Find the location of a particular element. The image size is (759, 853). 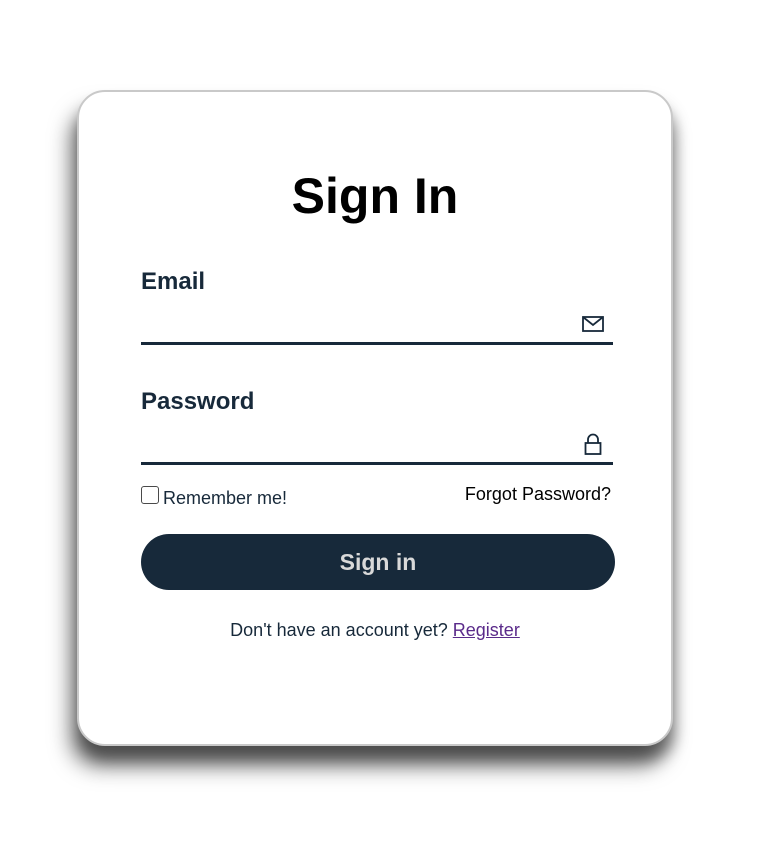

email-field-wrapper is located at coordinates (377, 323).